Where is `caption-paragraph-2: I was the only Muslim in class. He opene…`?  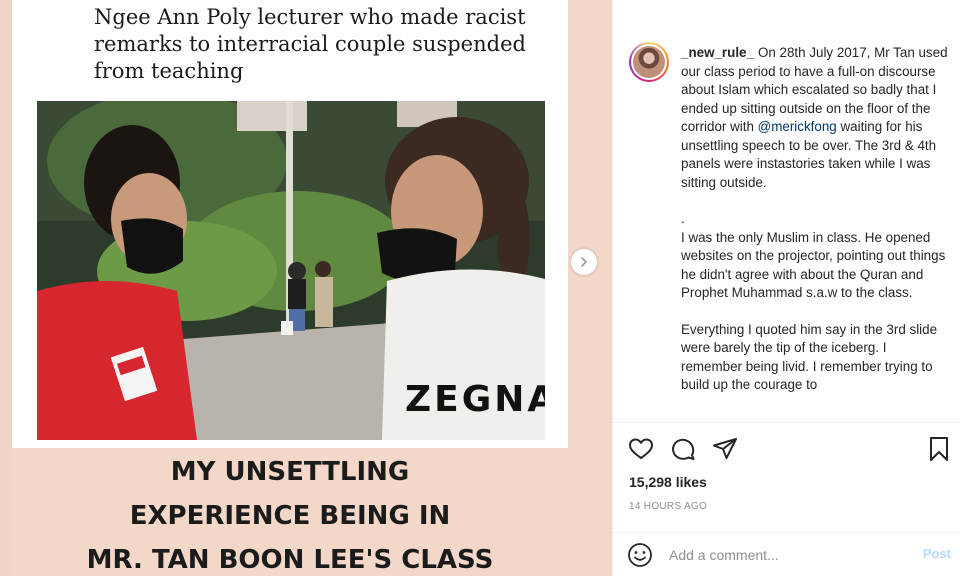
caption-paragraph-2: I was the only Muslim in class. He opene… is located at coordinates (813, 265).